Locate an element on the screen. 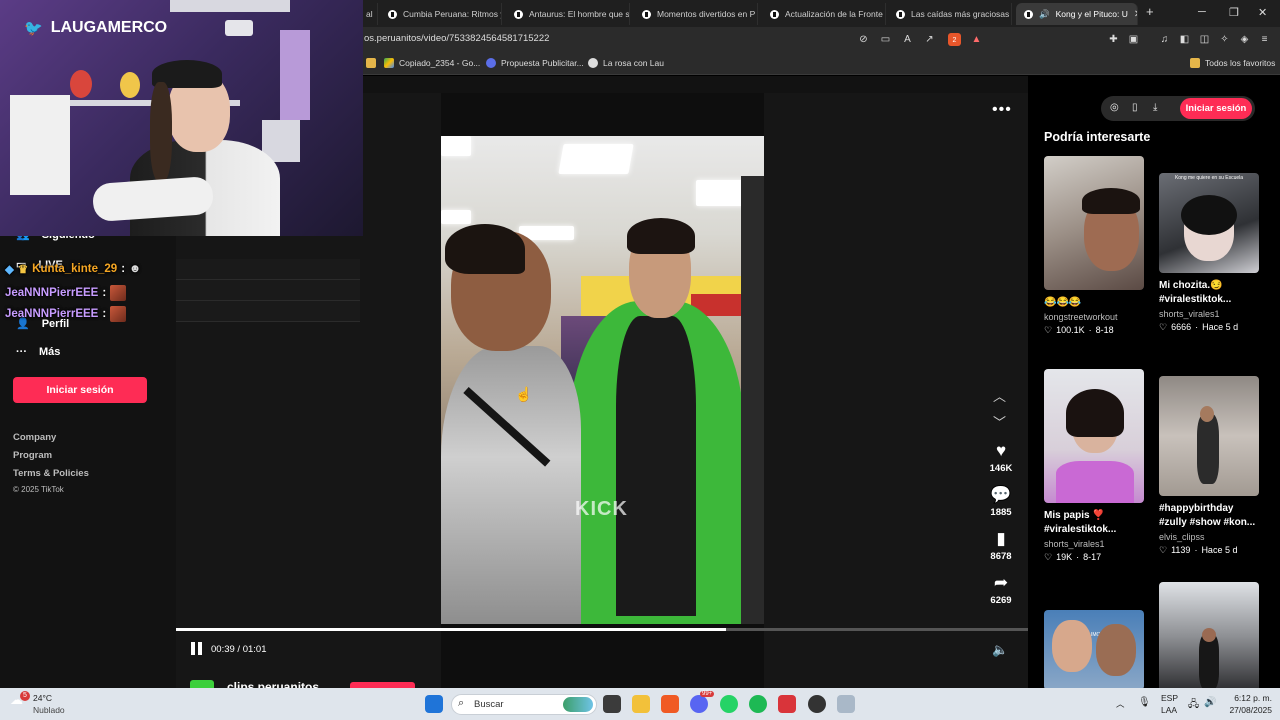 The image size is (1280, 720). vpn-icon: ◈ is located at coordinates (1244, 39).